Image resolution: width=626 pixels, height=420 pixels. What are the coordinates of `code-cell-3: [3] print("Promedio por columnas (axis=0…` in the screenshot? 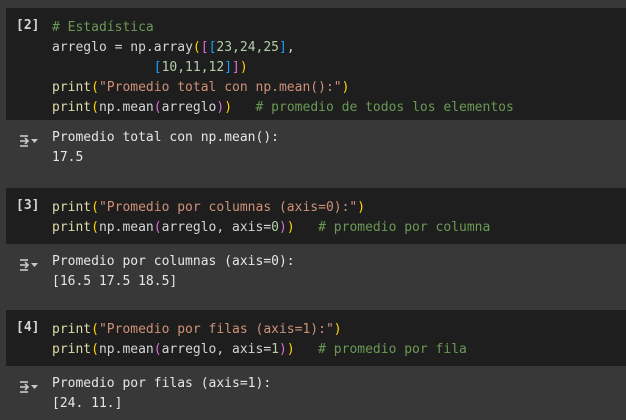 It's located at (316, 216).